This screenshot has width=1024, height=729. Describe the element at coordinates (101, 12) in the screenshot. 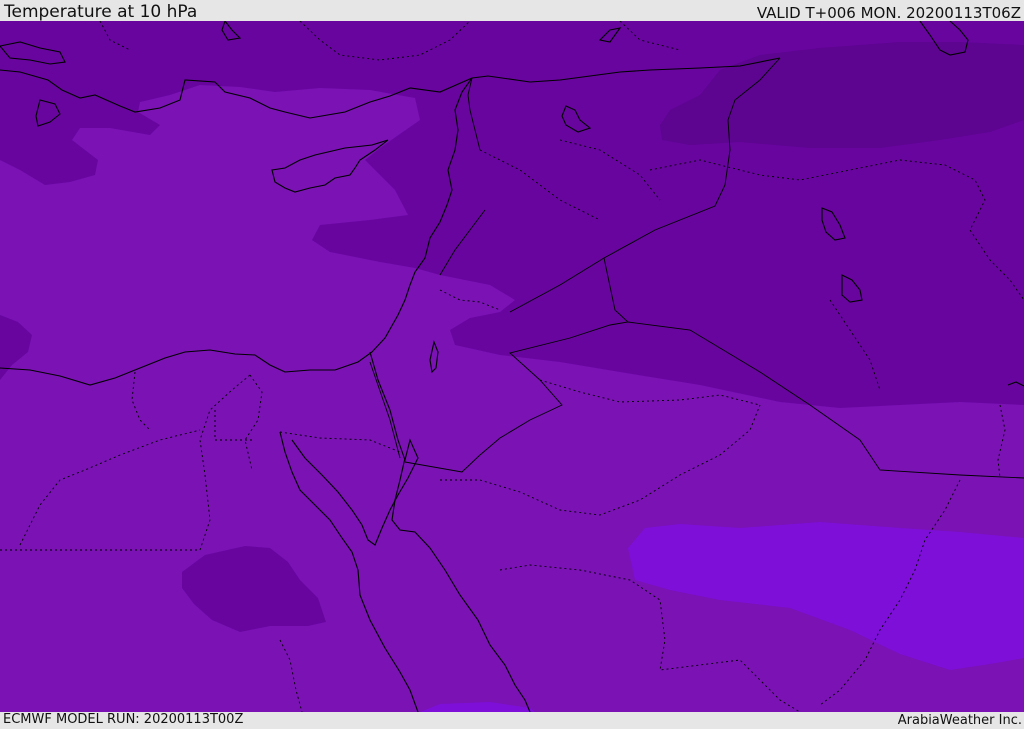

I see `map-title: Temperature at 10 hPa` at that location.